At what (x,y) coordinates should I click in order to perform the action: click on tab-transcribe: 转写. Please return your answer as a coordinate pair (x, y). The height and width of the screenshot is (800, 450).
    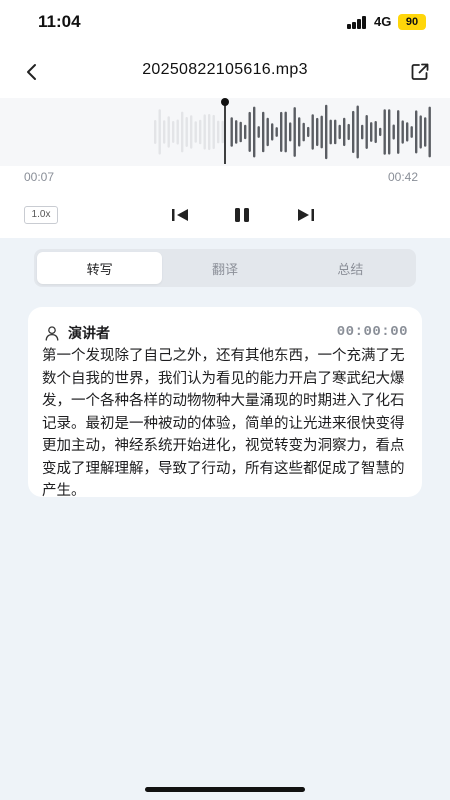
    Looking at the image, I should click on (100, 268).